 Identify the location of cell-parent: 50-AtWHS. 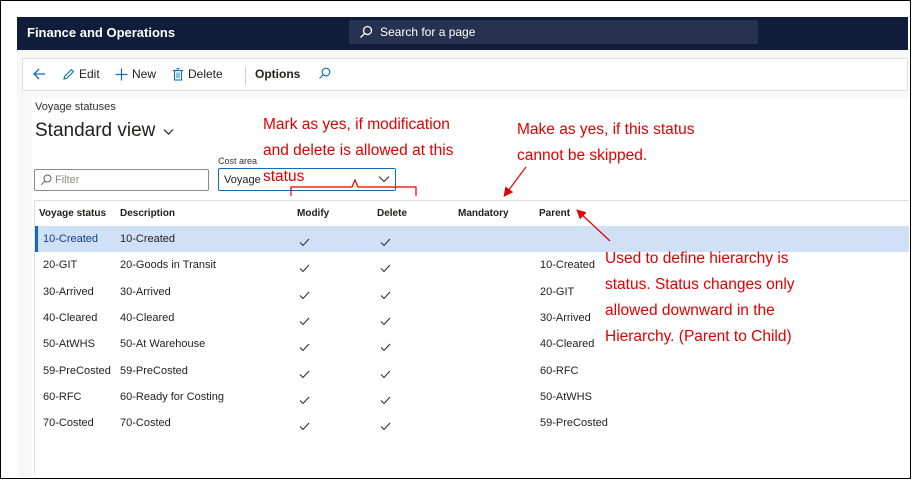
(566, 397).